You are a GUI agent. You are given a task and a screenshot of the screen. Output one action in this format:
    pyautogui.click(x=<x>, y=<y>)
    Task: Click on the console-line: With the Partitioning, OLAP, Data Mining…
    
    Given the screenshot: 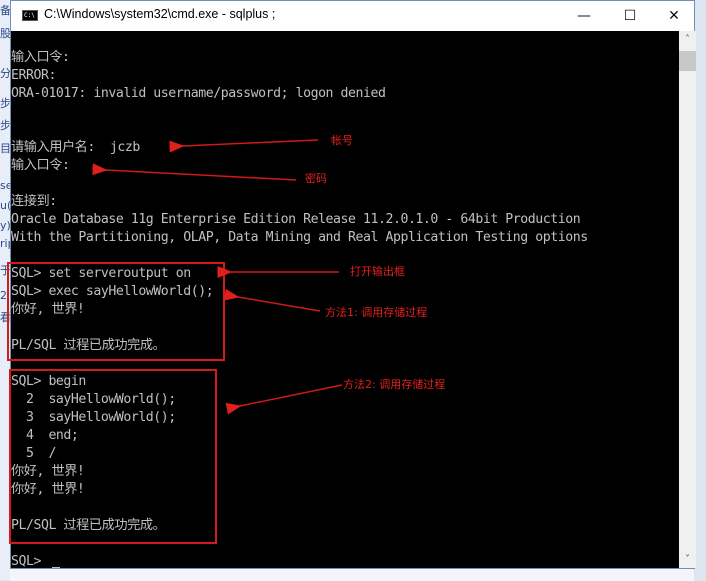 What is the action you would take?
    pyautogui.click(x=299, y=237)
    